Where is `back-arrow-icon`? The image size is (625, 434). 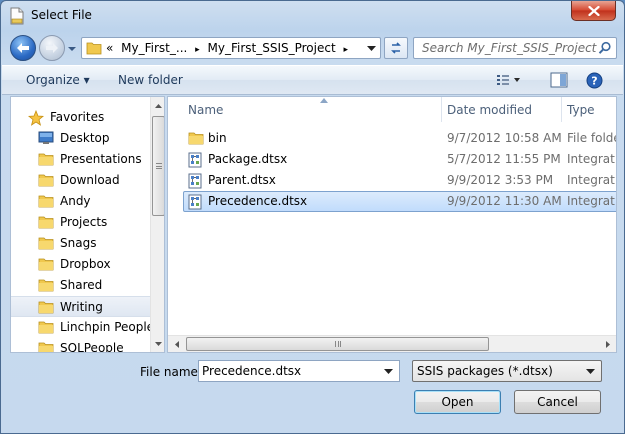
back-arrow-icon is located at coordinates (23, 48).